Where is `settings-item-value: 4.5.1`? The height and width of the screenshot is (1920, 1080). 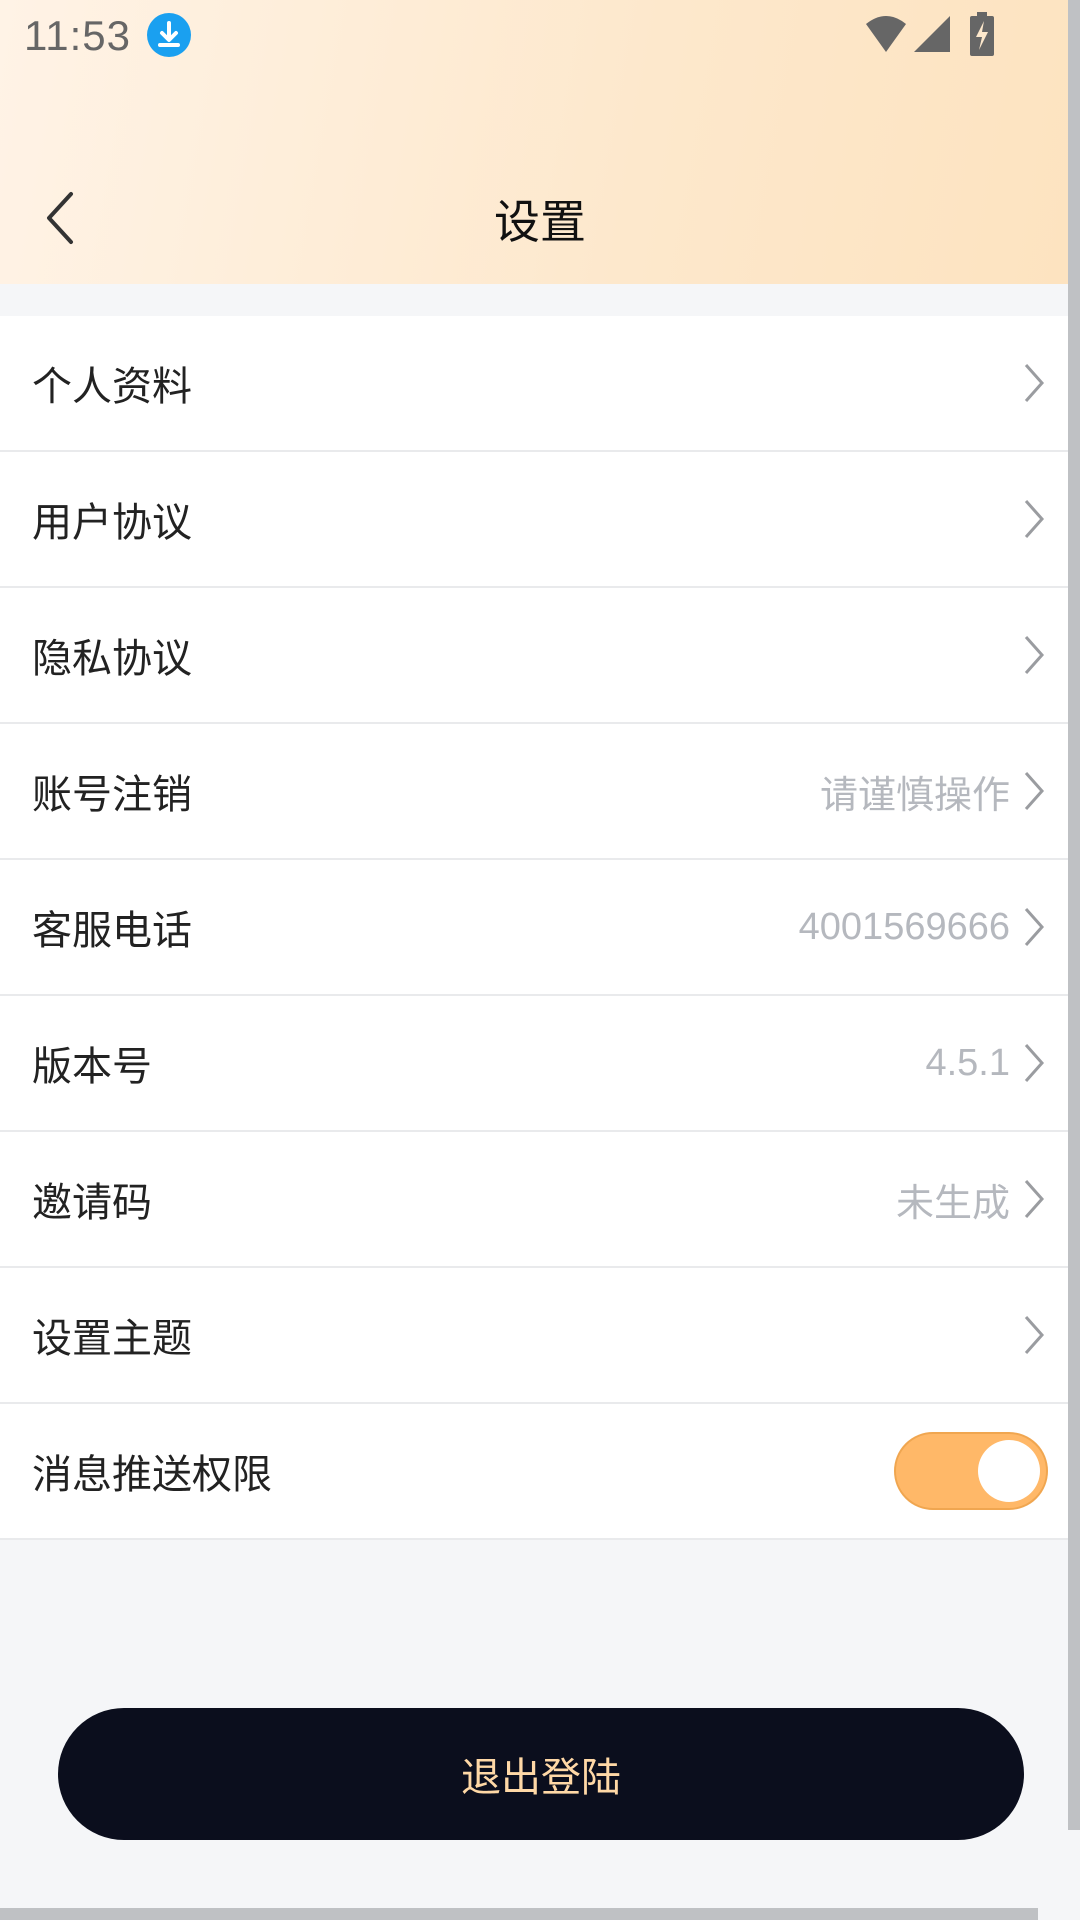
settings-item-value: 4.5.1 is located at coordinates (967, 1062).